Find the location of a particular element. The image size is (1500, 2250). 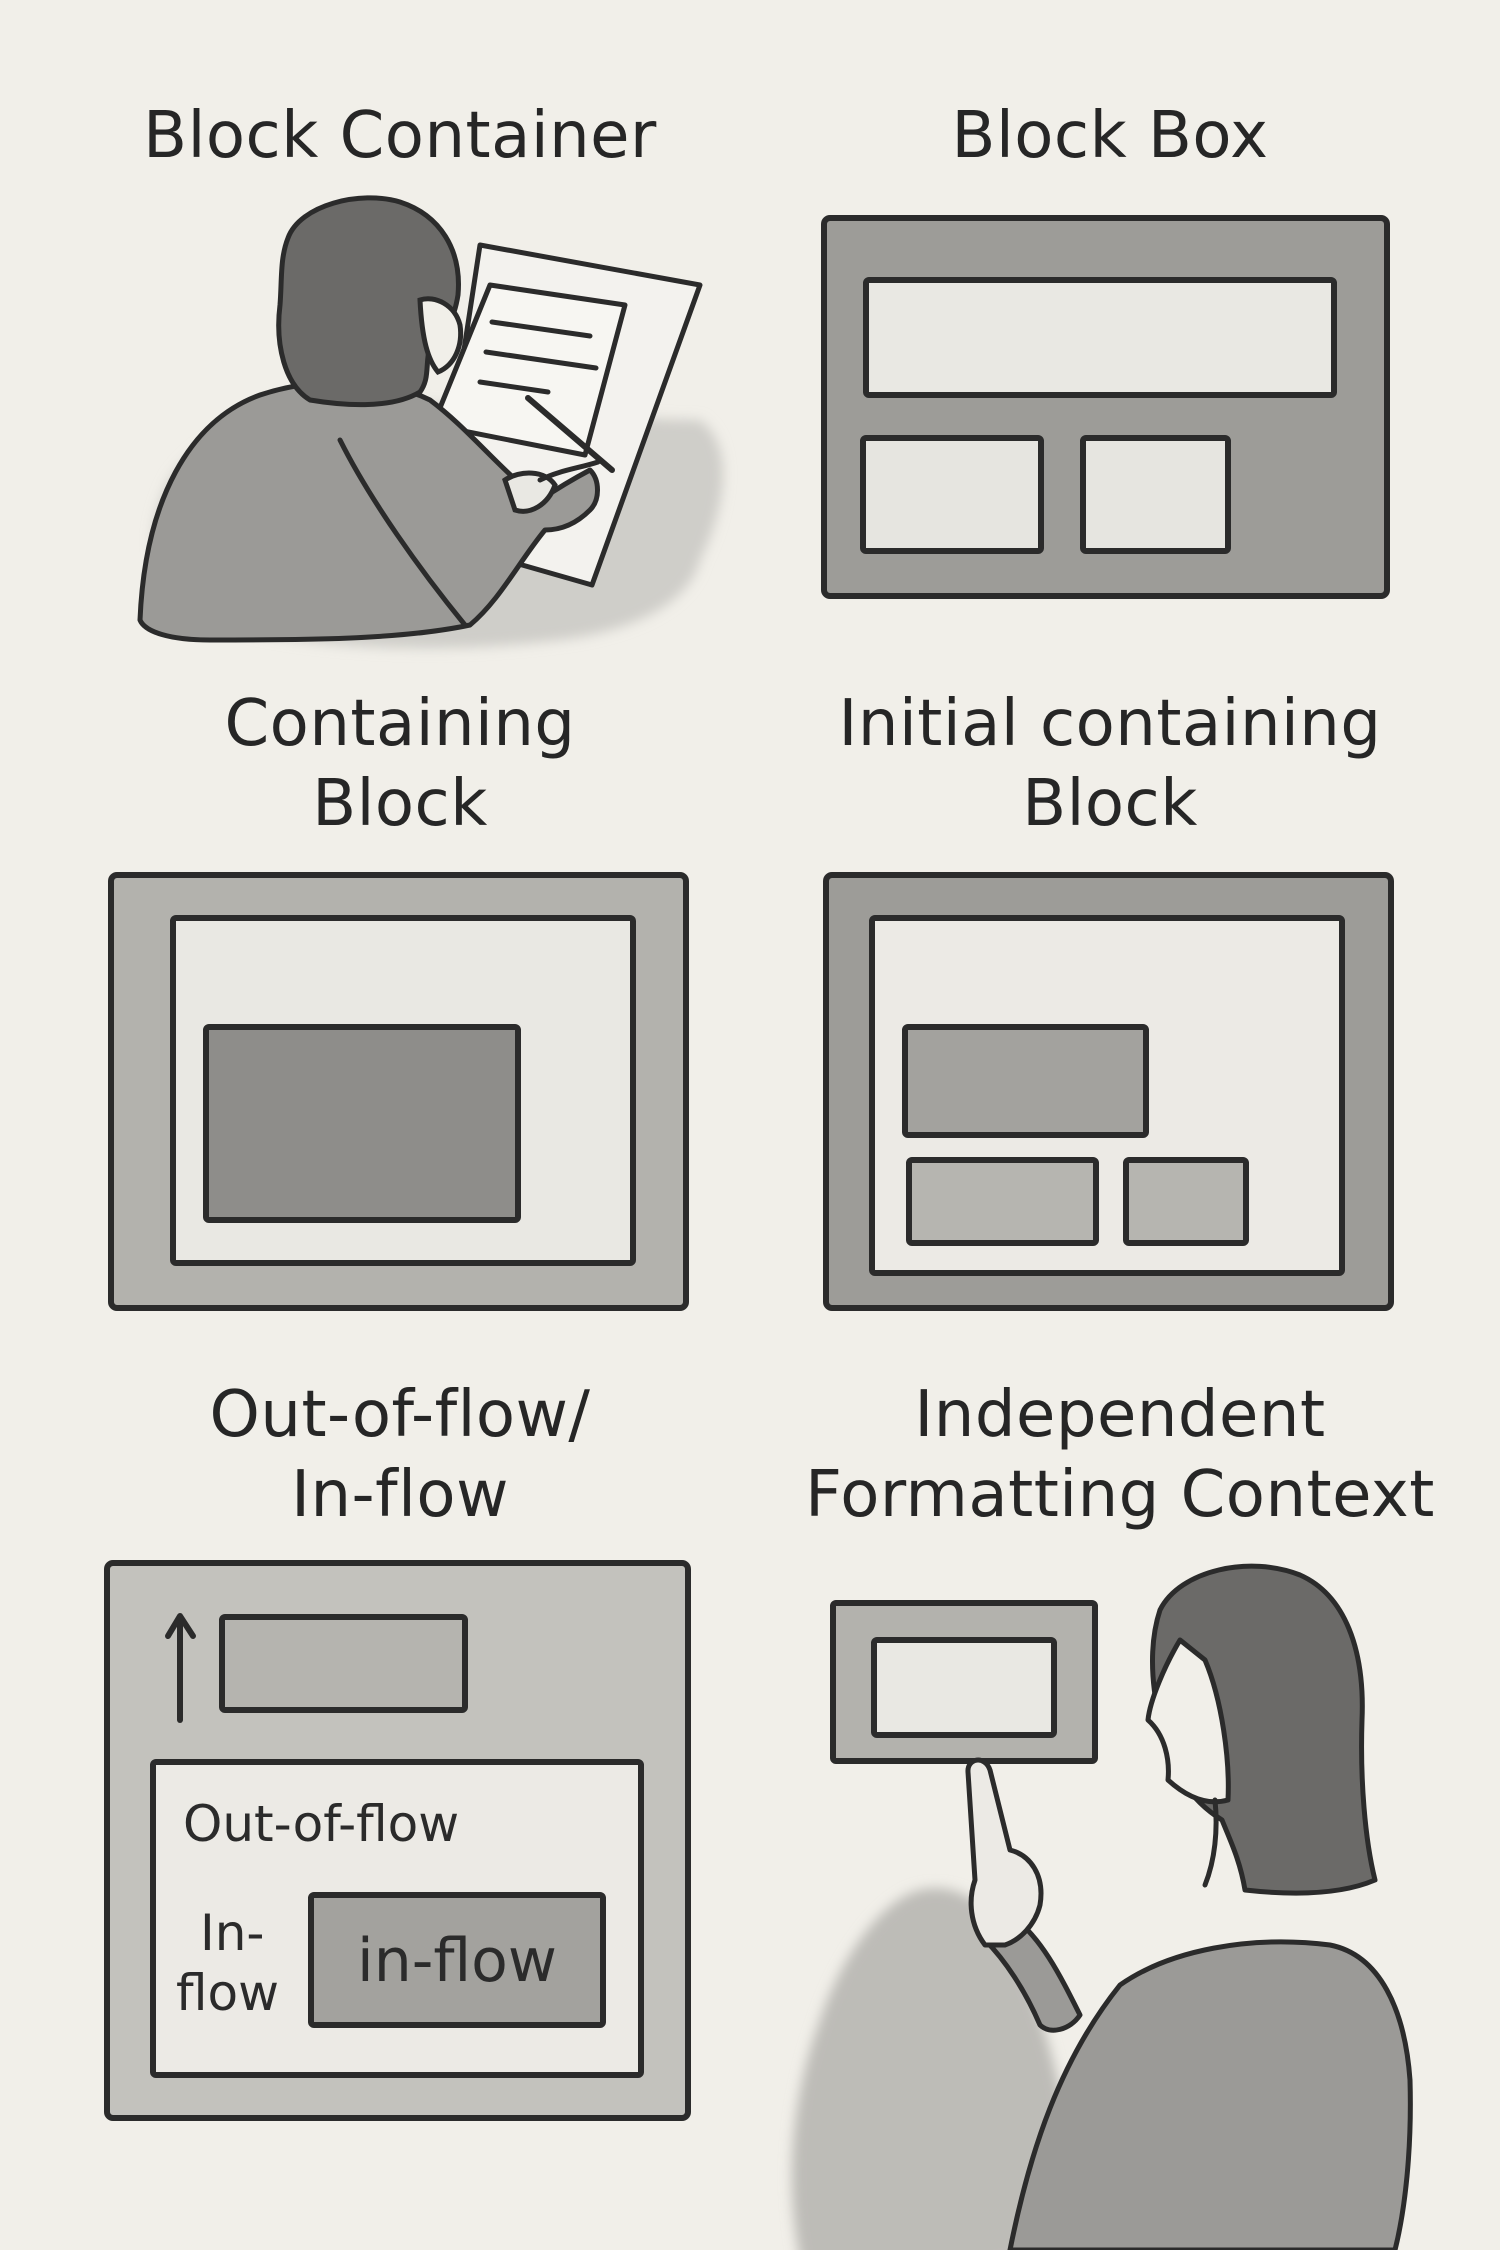

title-line: Block Container is located at coordinates (400, 136).